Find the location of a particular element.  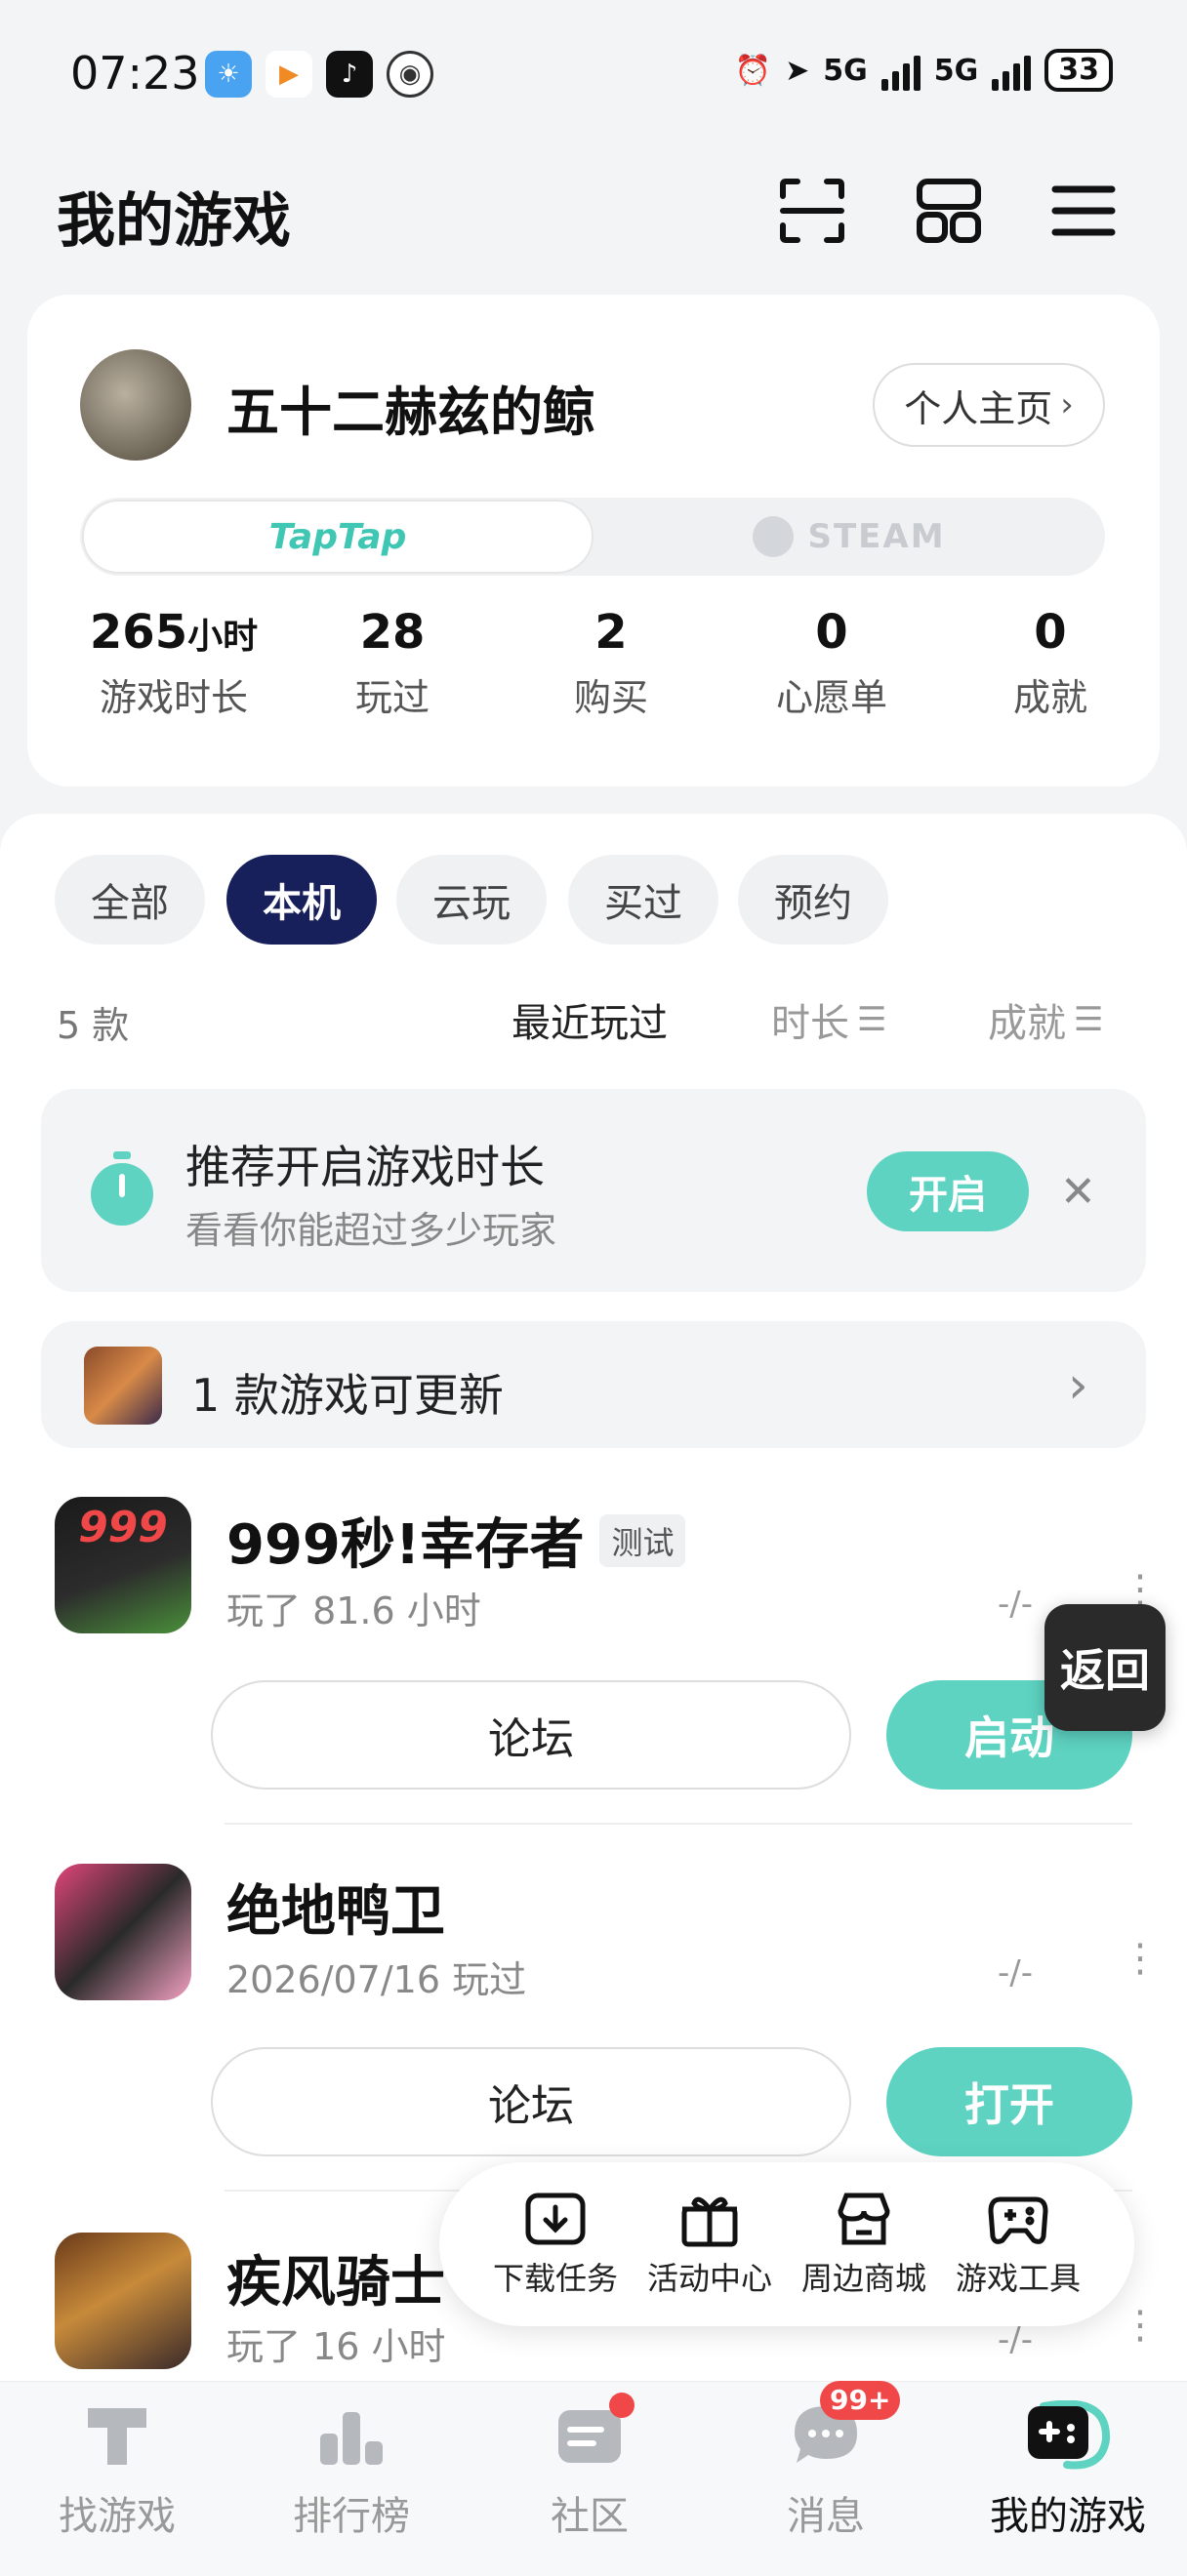

stat-label: 购买 is located at coordinates (610, 697).